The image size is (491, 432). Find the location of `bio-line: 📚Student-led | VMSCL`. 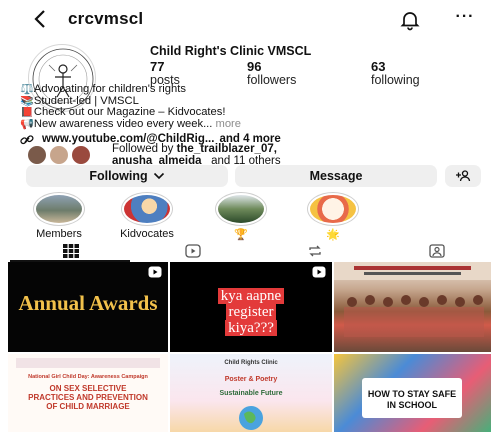

bio-line: 📚Student-led | VMSCL is located at coordinates (79, 101).